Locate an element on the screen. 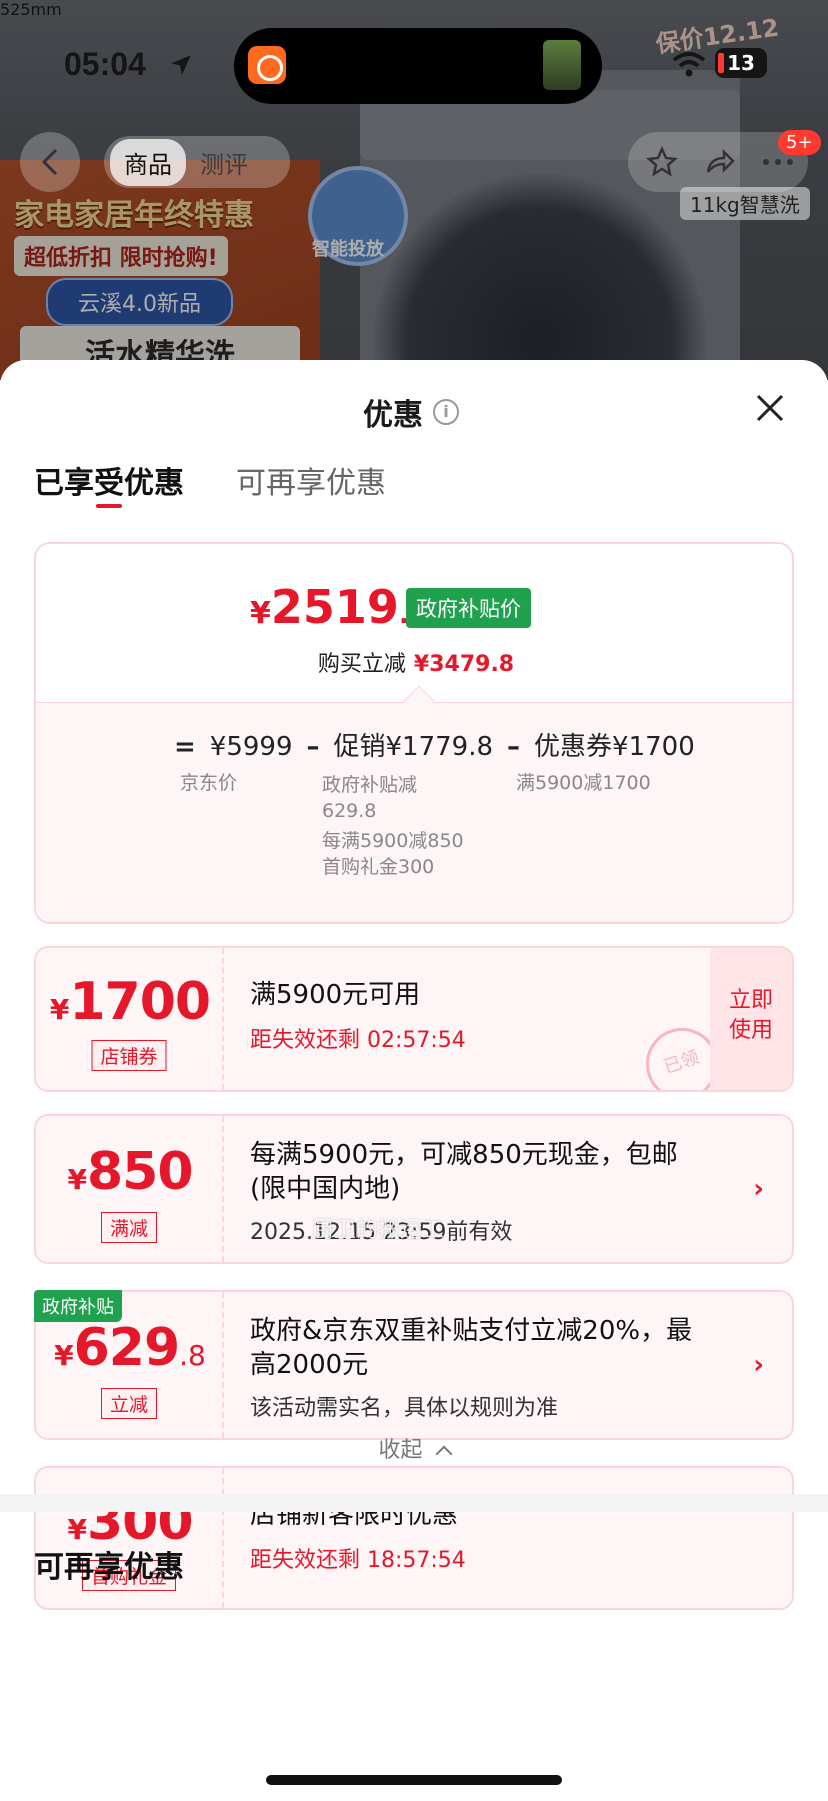 Image resolution: width=828 pixels, height=1801 pixels. total-reduction: 购买立减 ¥3479.8 is located at coordinates (416, 664).